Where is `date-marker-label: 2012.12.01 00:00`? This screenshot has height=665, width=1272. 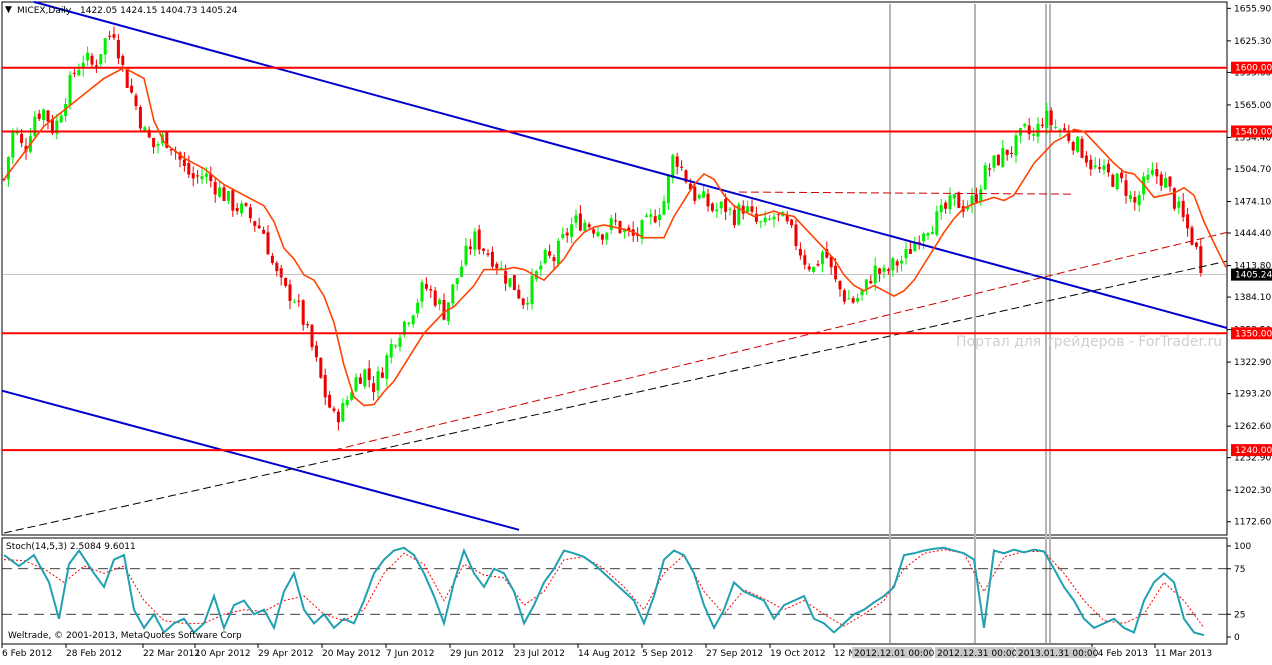
date-marker-label: 2012.12.01 00:00 is located at coordinates (894, 654).